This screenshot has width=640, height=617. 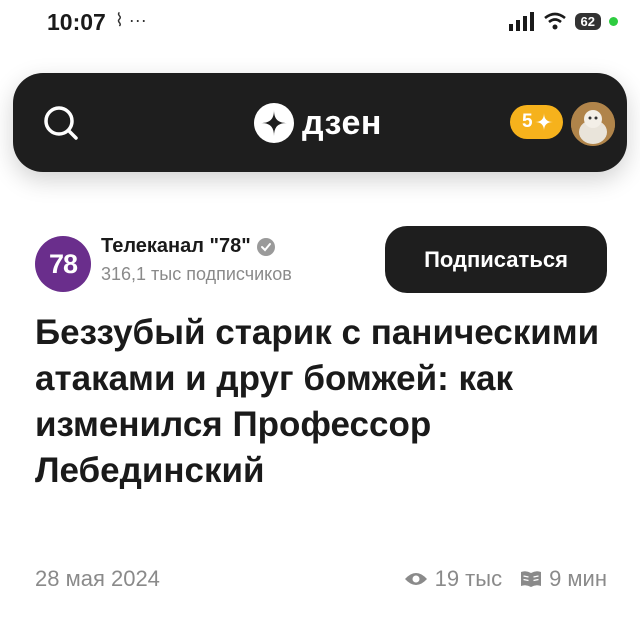 What do you see at coordinates (176, 246) in the screenshot?
I see `channel-name: Телеканал "78"` at bounding box center [176, 246].